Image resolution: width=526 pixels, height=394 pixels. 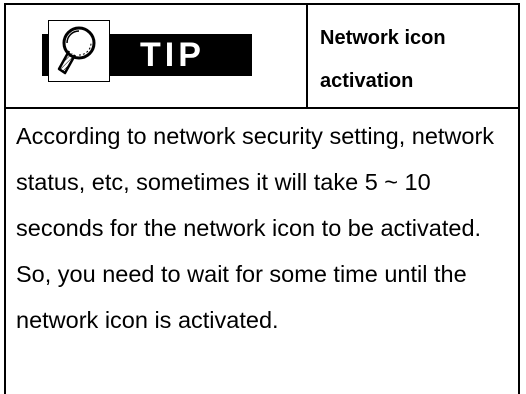 What do you see at coordinates (79, 51) in the screenshot?
I see `magnifier-icon` at bounding box center [79, 51].